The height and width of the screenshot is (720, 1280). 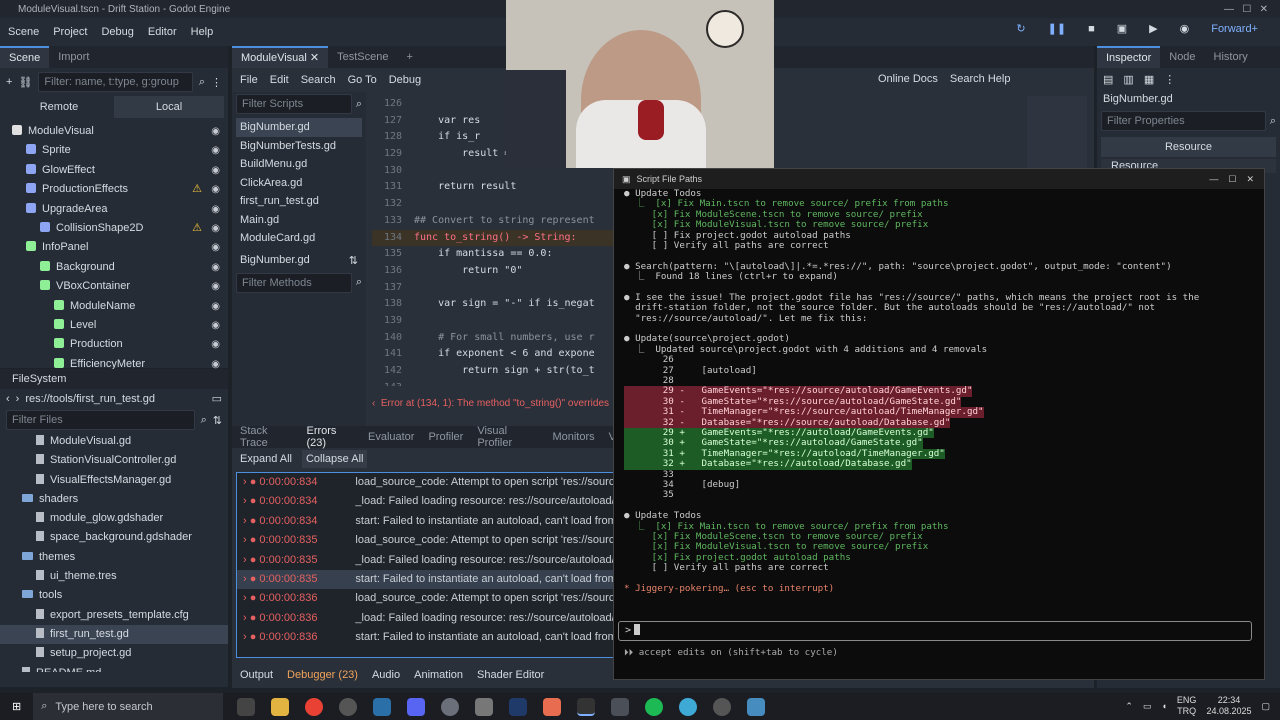 I want to click on menu-editor: Editor, so click(x=162, y=32).